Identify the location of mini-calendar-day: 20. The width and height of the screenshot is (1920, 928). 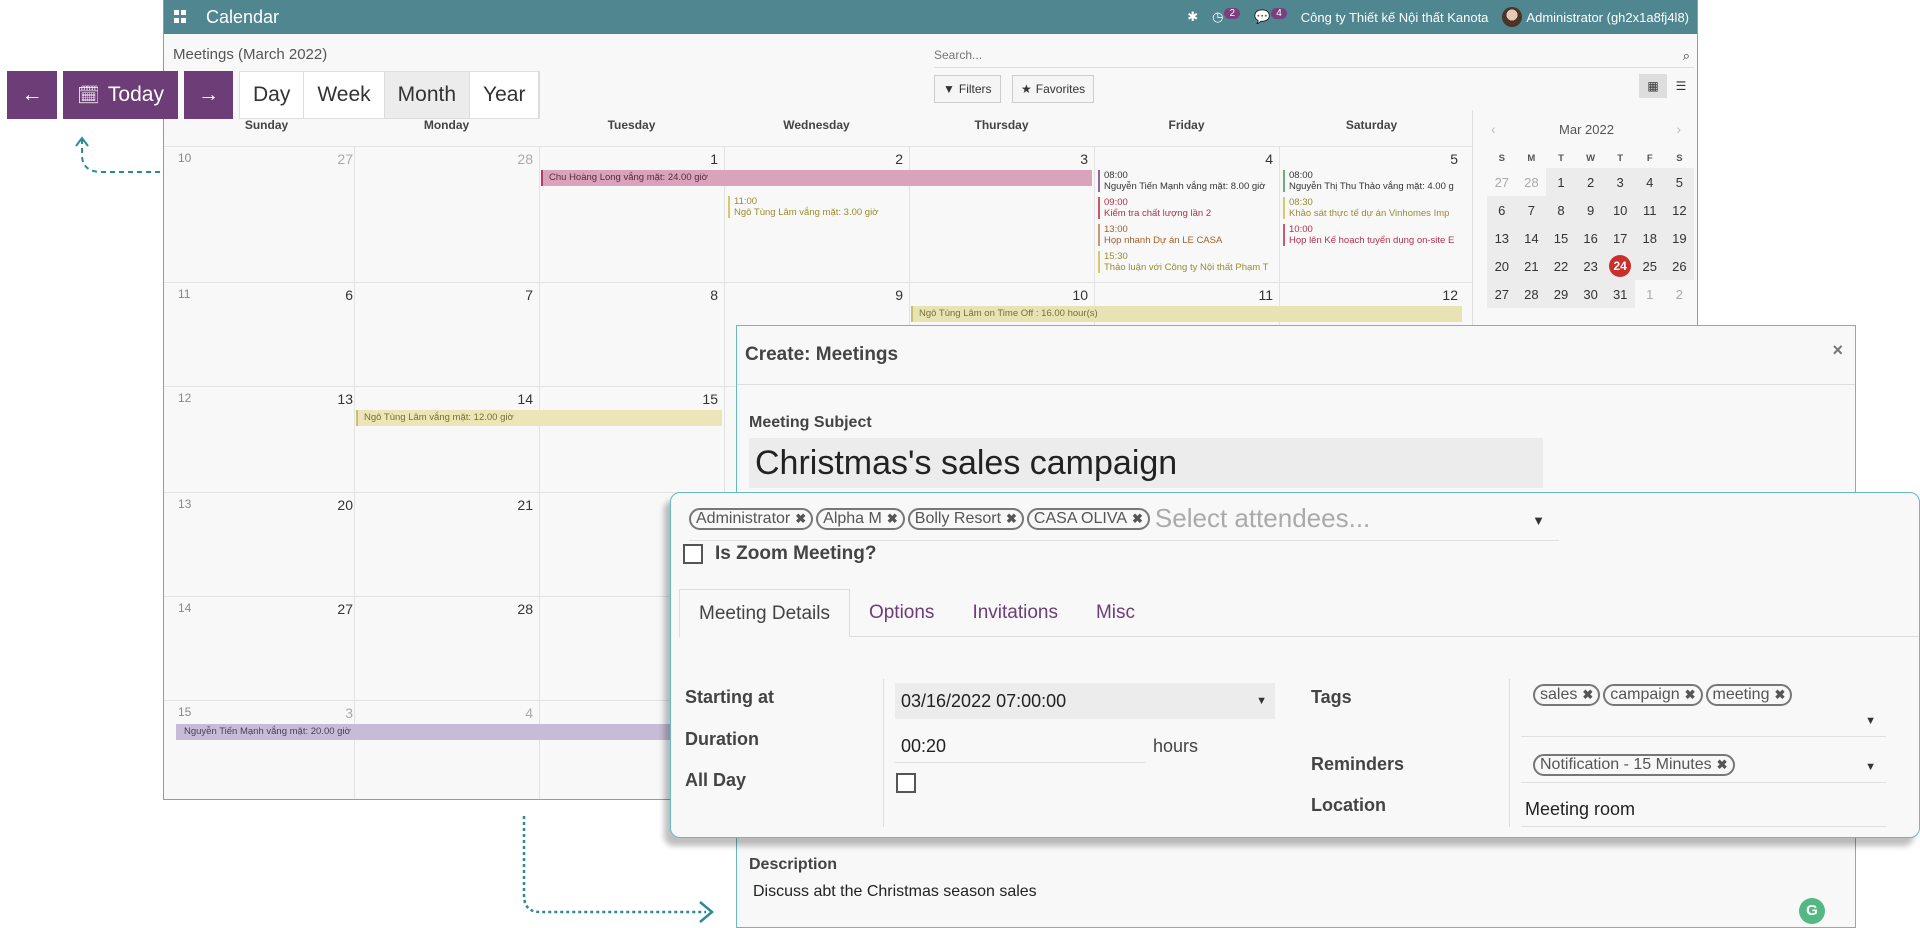
(1502, 266).